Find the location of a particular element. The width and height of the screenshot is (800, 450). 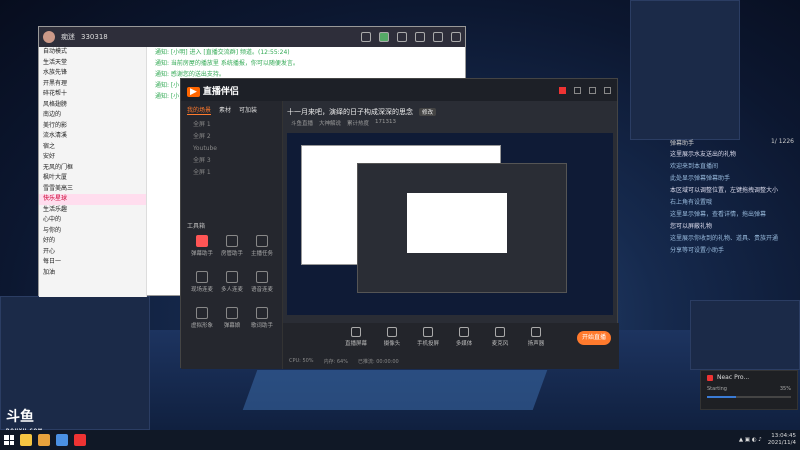

gamepad-icon is located at coordinates (402, 37).